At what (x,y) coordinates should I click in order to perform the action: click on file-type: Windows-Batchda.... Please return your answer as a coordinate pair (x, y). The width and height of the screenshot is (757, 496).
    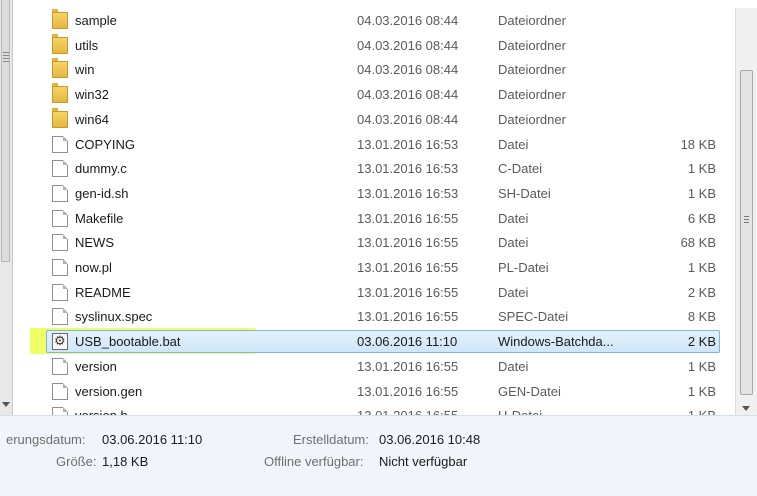
    Looking at the image, I should click on (556, 342).